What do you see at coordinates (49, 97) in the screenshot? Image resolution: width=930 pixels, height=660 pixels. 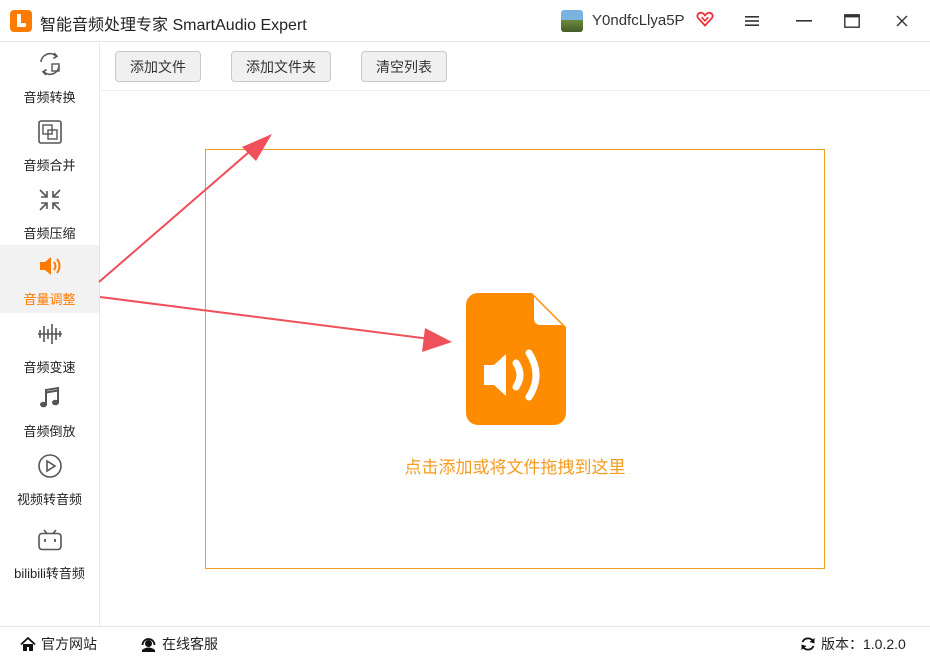 I see `sidebar-item-label: 音频转换` at bounding box center [49, 97].